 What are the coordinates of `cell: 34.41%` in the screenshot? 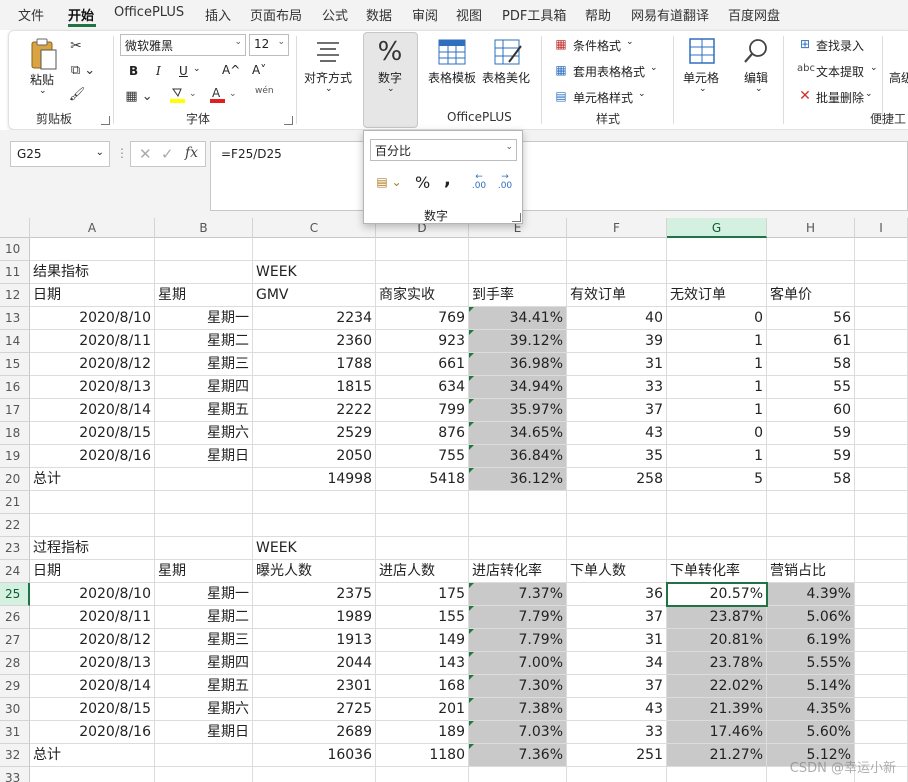 It's located at (518, 318).